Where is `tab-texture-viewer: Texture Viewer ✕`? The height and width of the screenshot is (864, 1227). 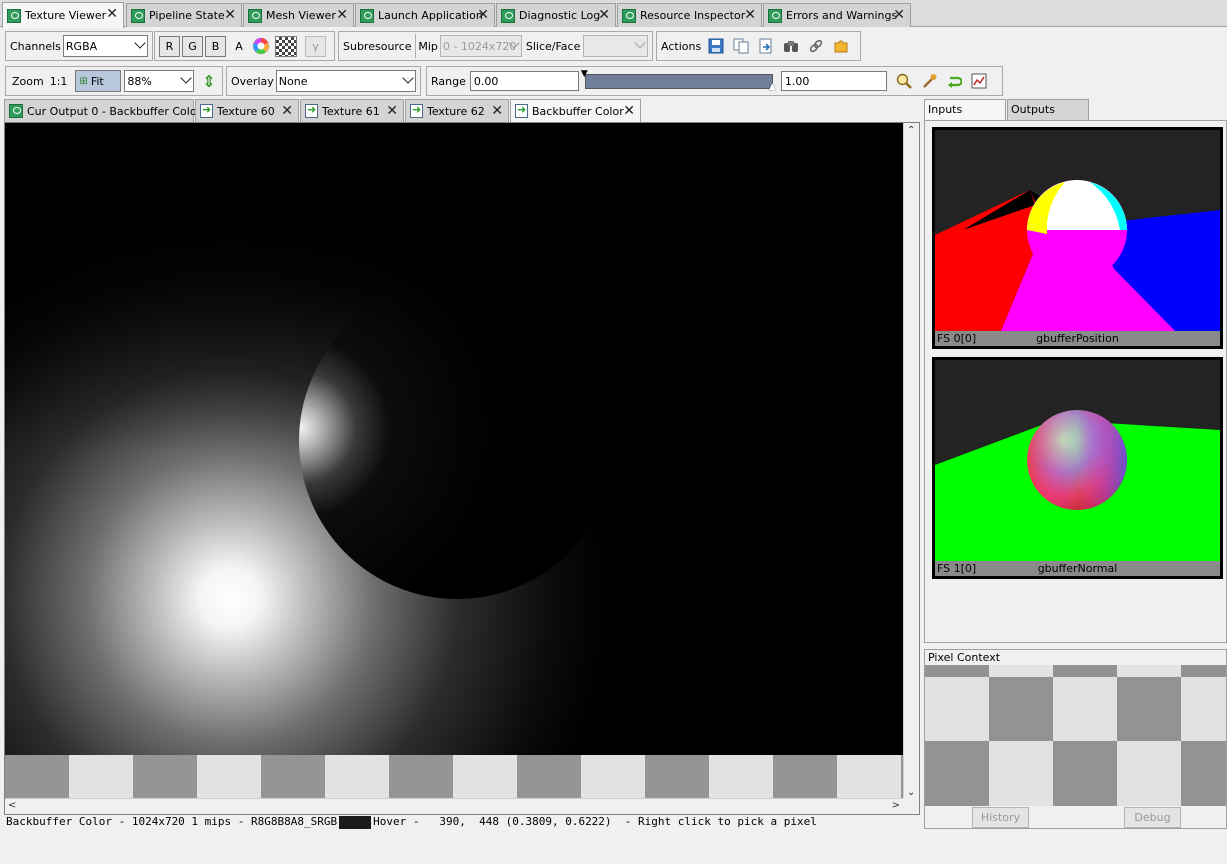 tab-texture-viewer: Texture Viewer ✕ is located at coordinates (63, 15).